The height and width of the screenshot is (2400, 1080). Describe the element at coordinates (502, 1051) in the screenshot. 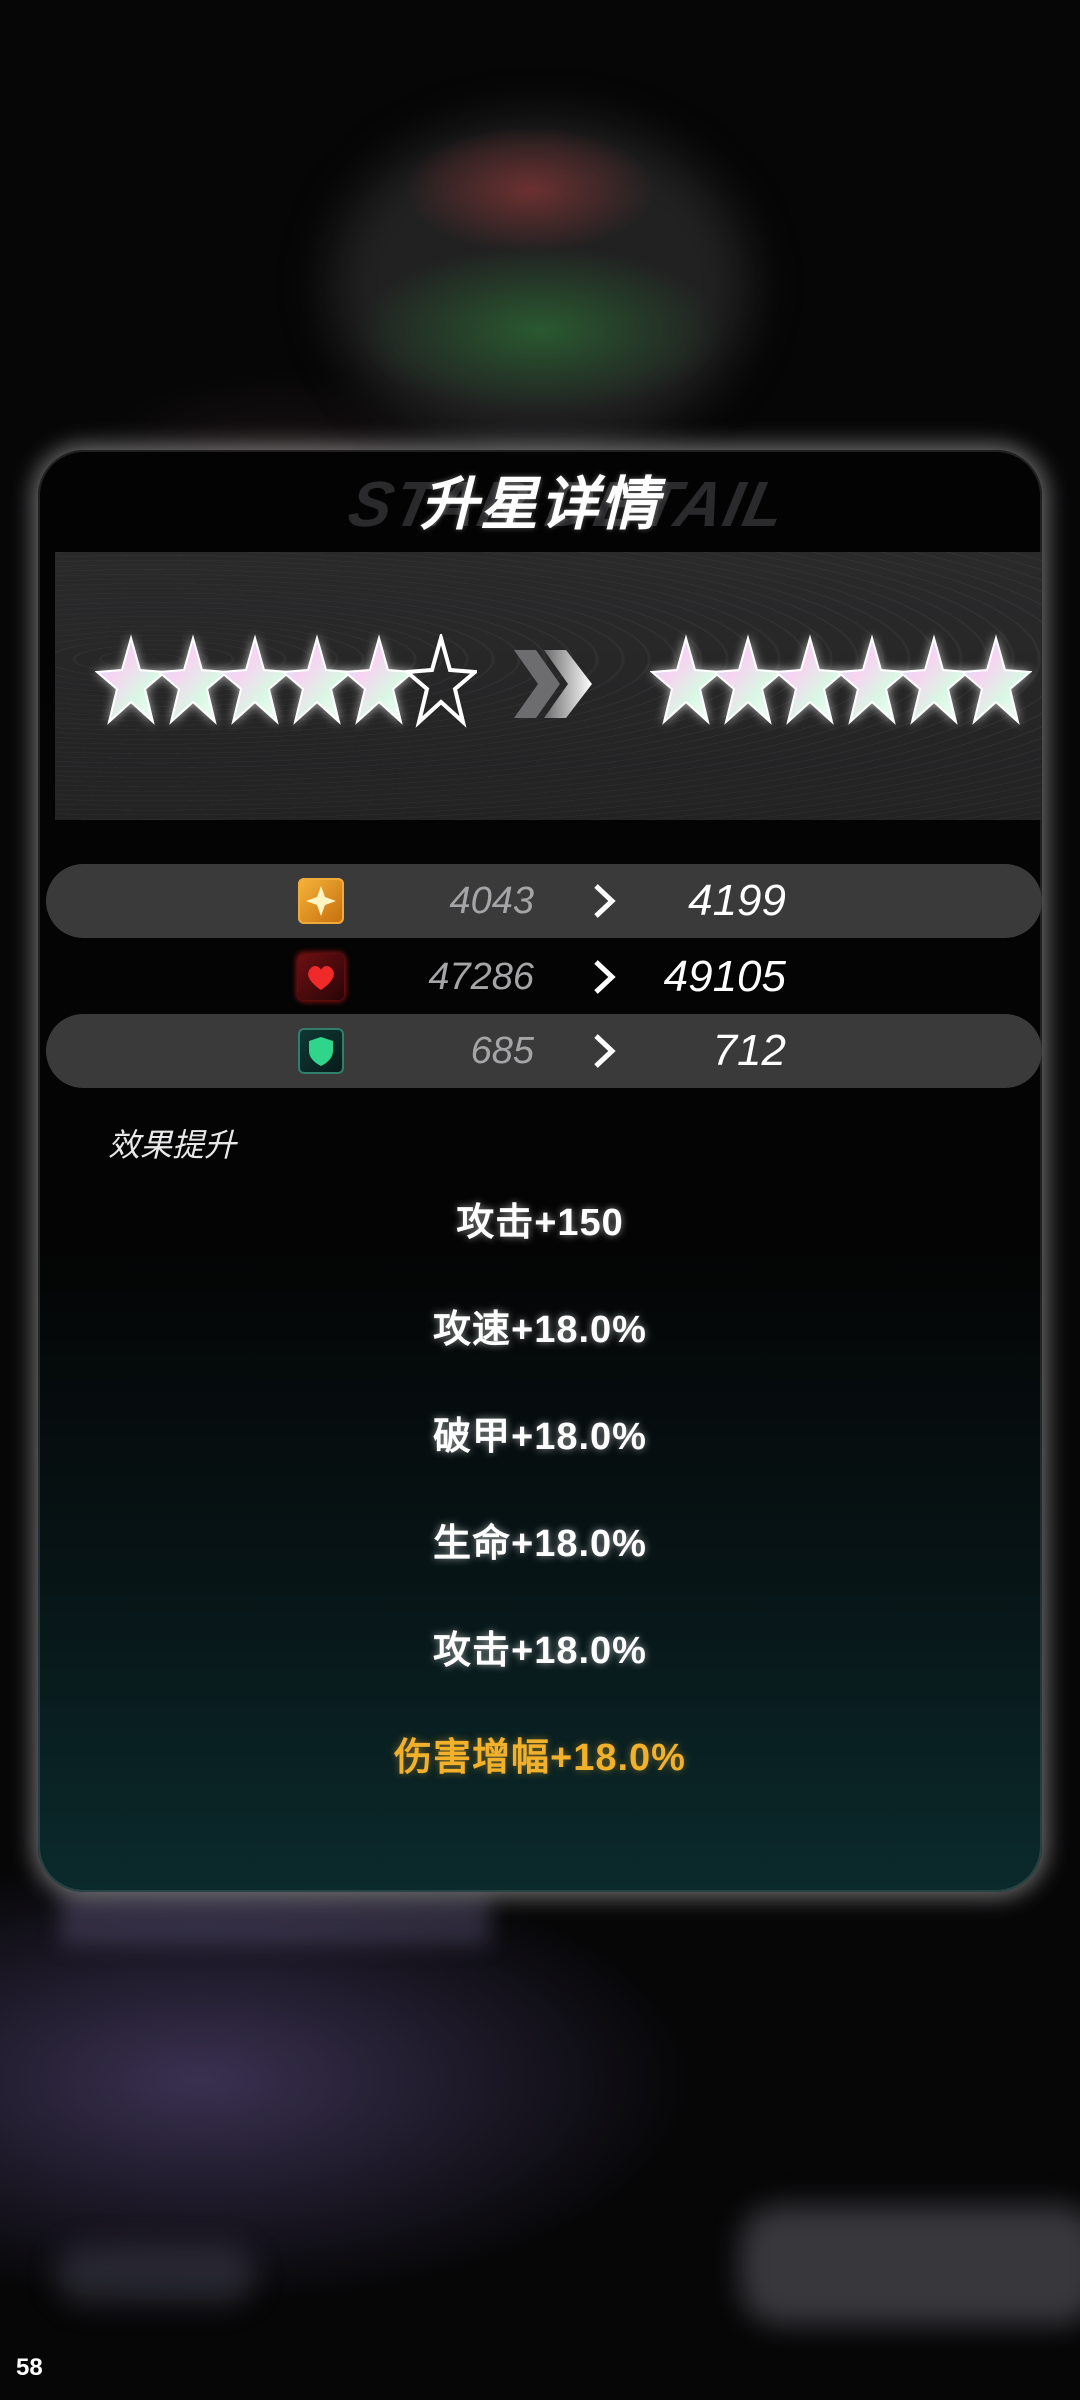

I see `stat-old-value: 685` at that location.